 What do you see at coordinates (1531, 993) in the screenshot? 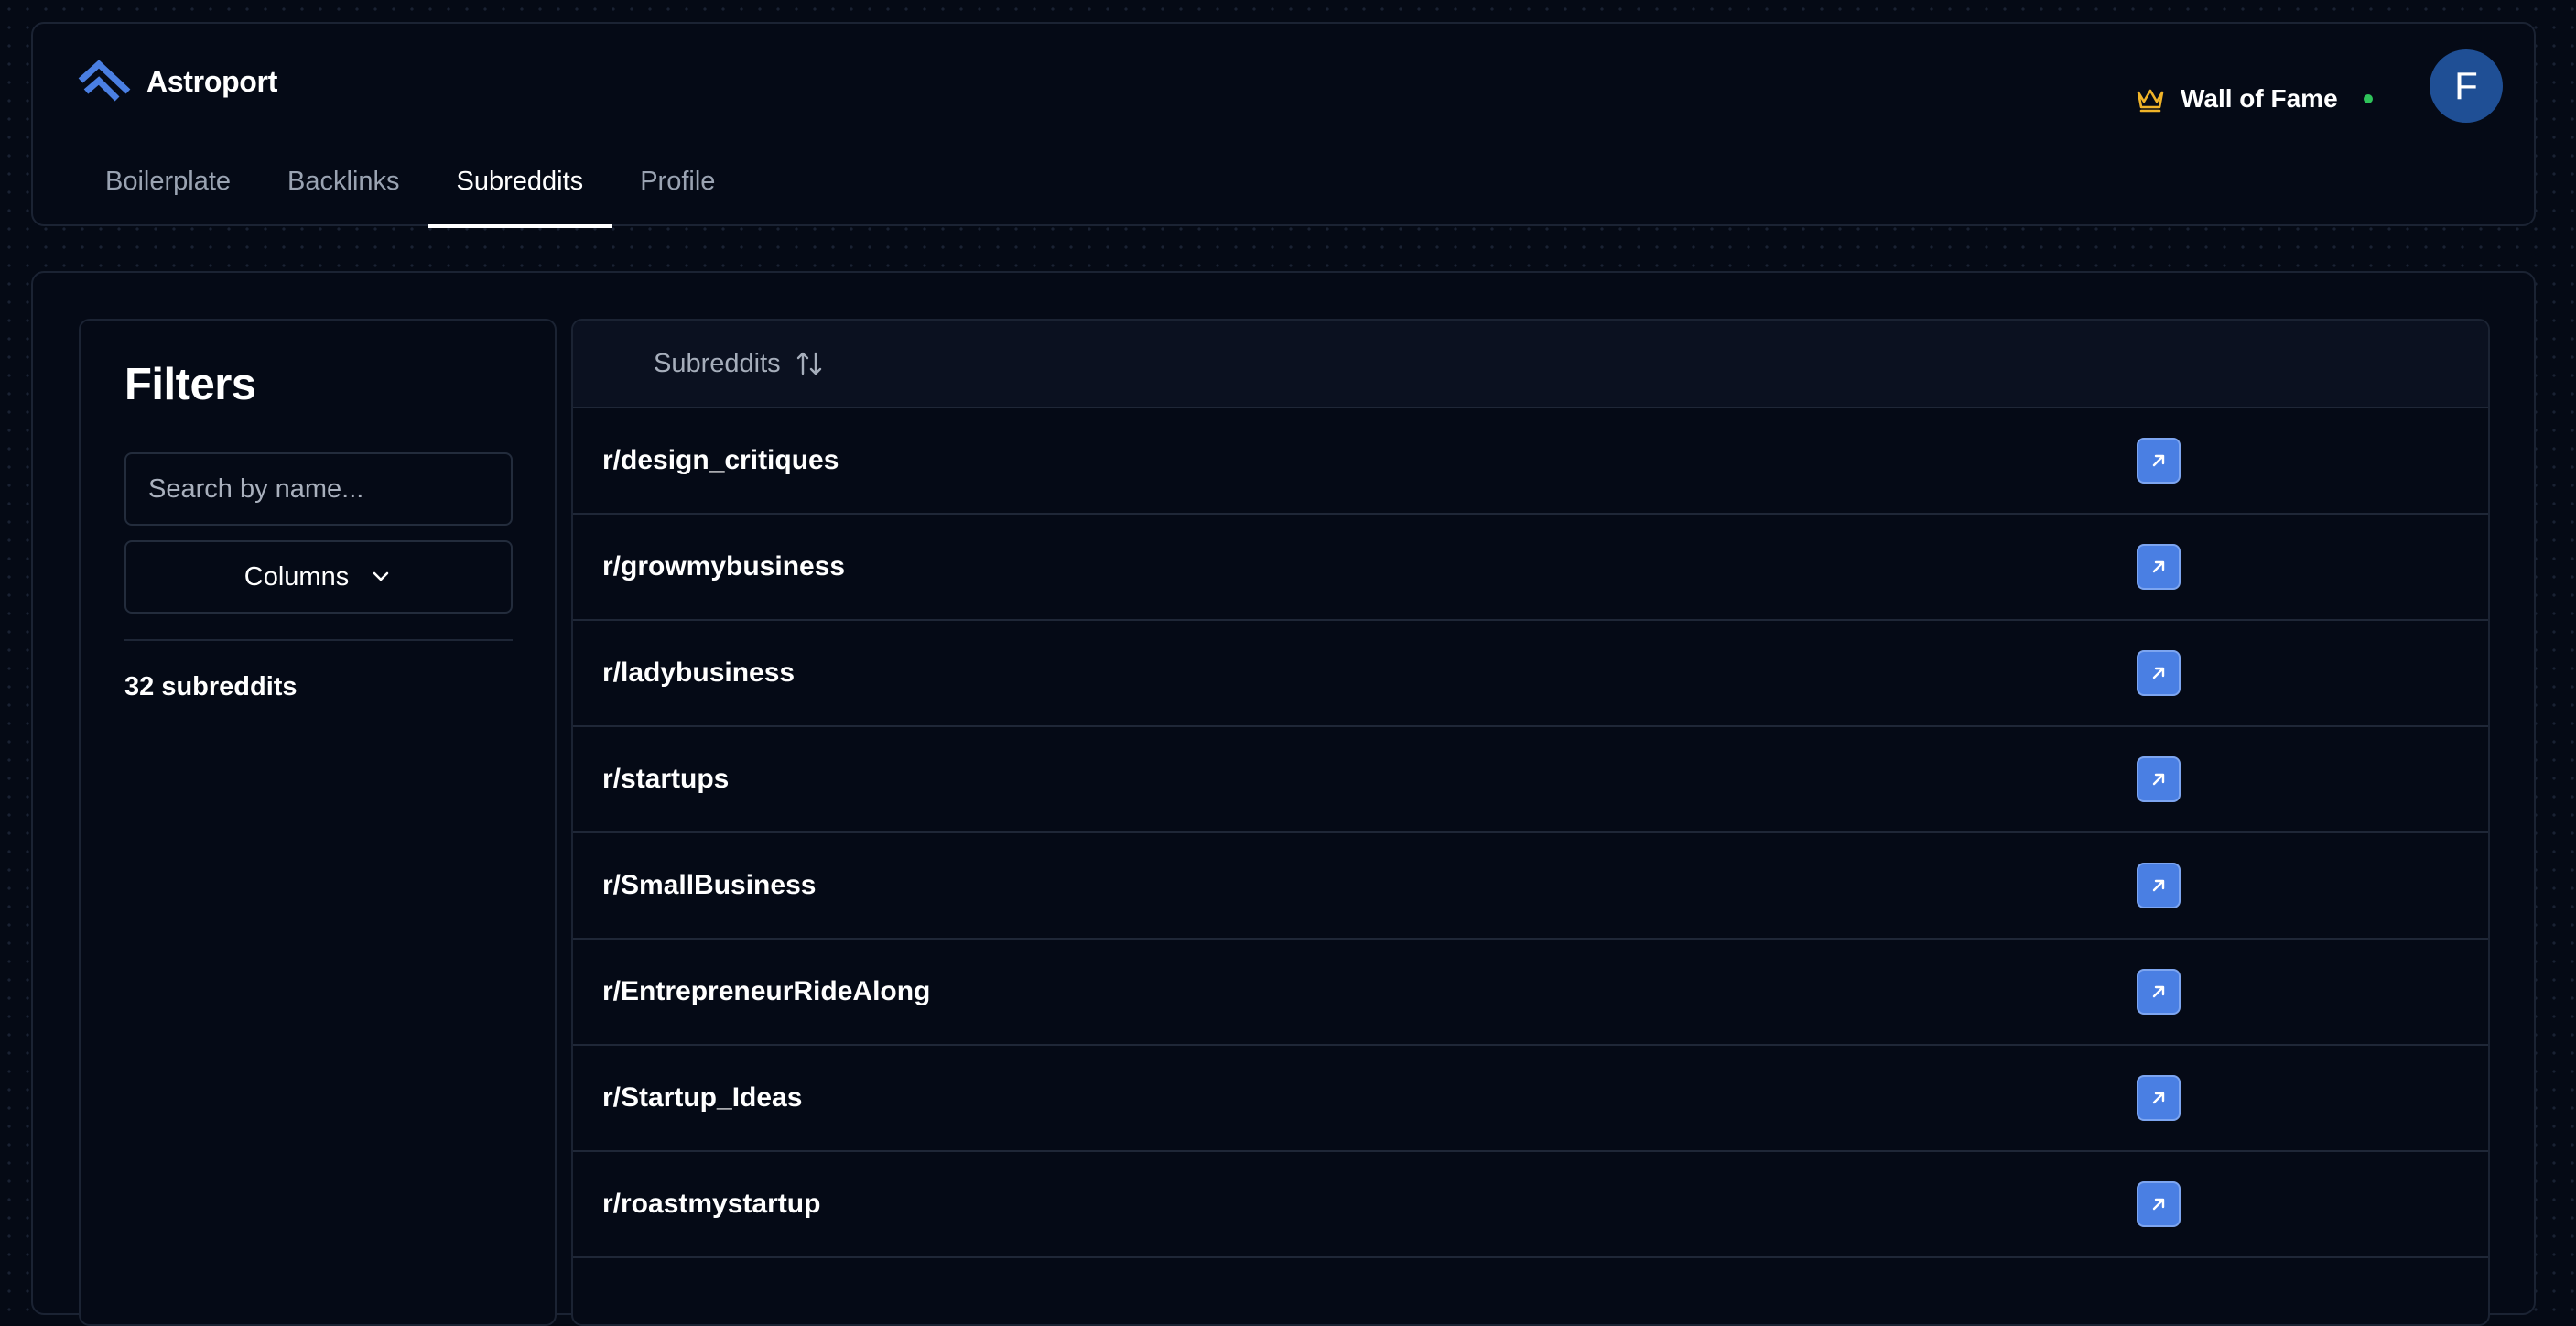
I see `table-row: r/EntrepreneurRideAlong` at bounding box center [1531, 993].